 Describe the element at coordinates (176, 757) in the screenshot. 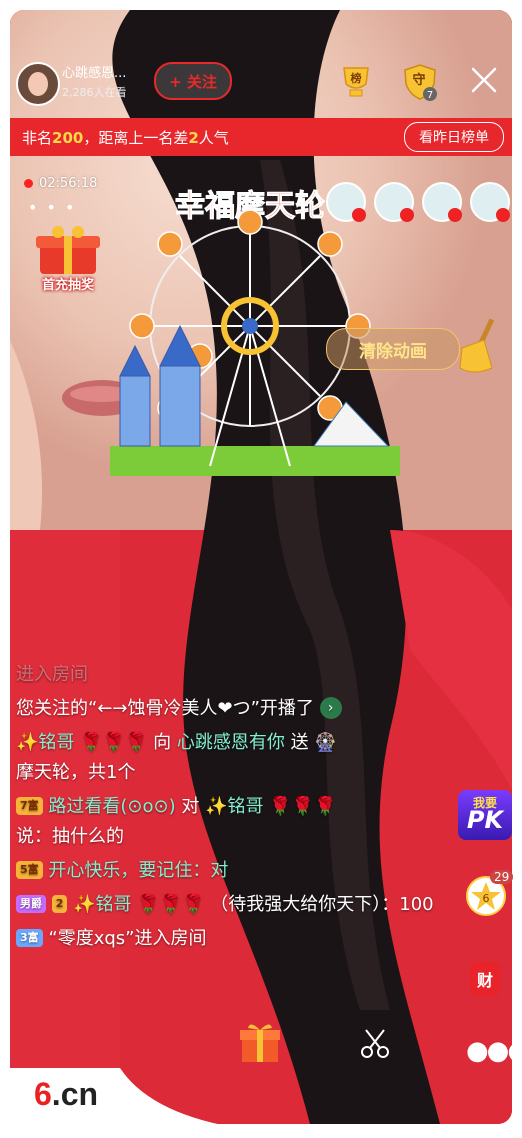

I see `chat-message: ✨铭哥 🌹🌹🌹 向 心跳感恩有你 送 🎡 摩天轮，共1个` at that location.